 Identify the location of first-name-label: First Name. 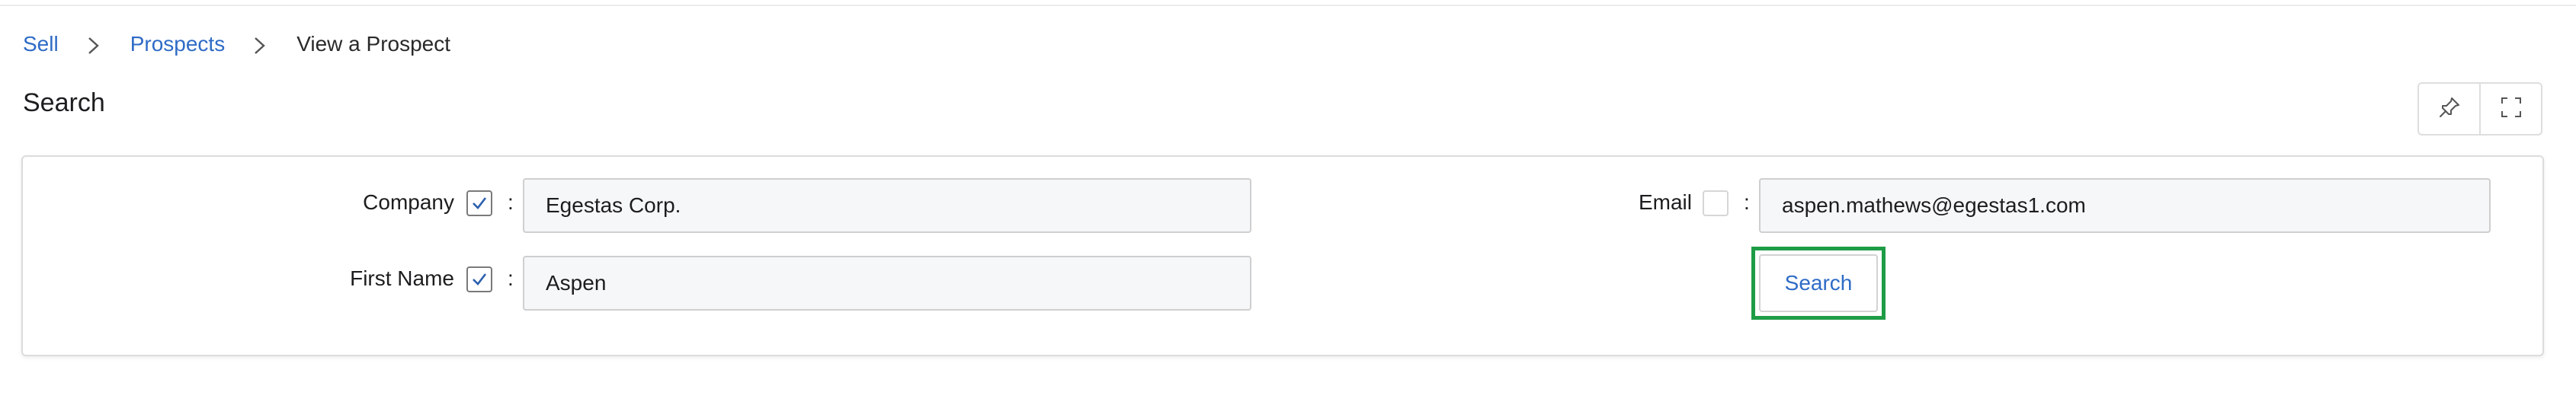
(402, 278).